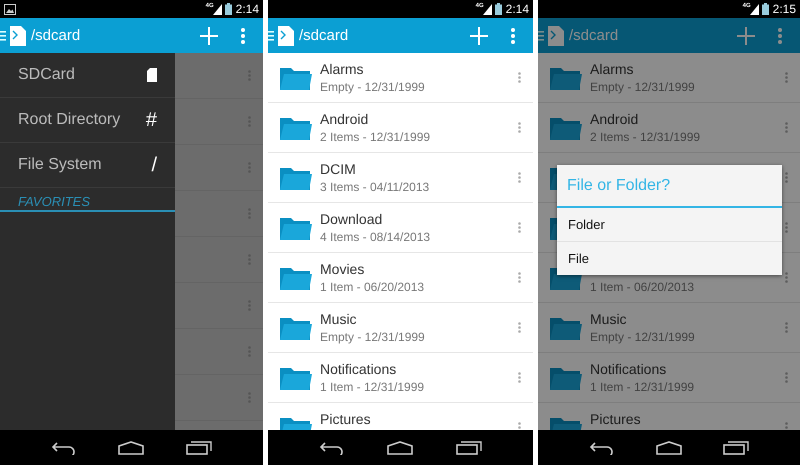  What do you see at coordinates (352, 219) in the screenshot?
I see `folder-name: Download` at bounding box center [352, 219].